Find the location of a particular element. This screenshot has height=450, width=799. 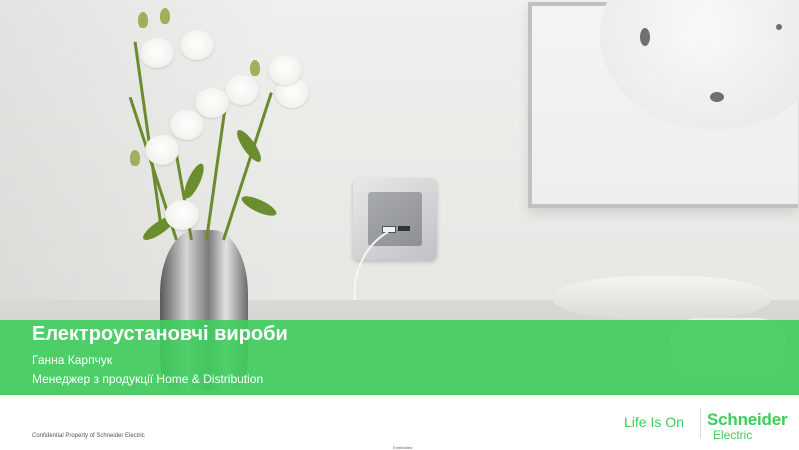

presenter-name: Ганна Карпчук is located at coordinates (72, 360).